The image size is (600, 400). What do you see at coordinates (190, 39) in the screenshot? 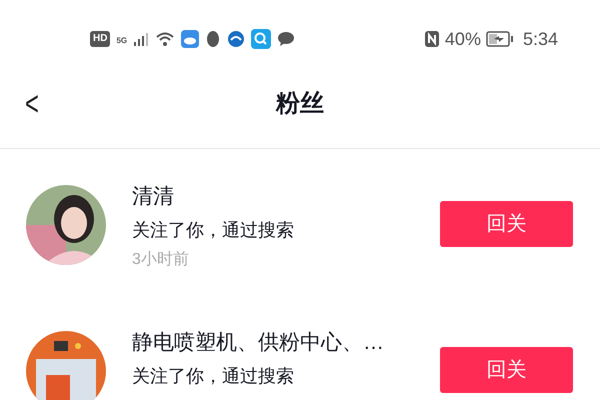
I see `cloud-icon` at bounding box center [190, 39].